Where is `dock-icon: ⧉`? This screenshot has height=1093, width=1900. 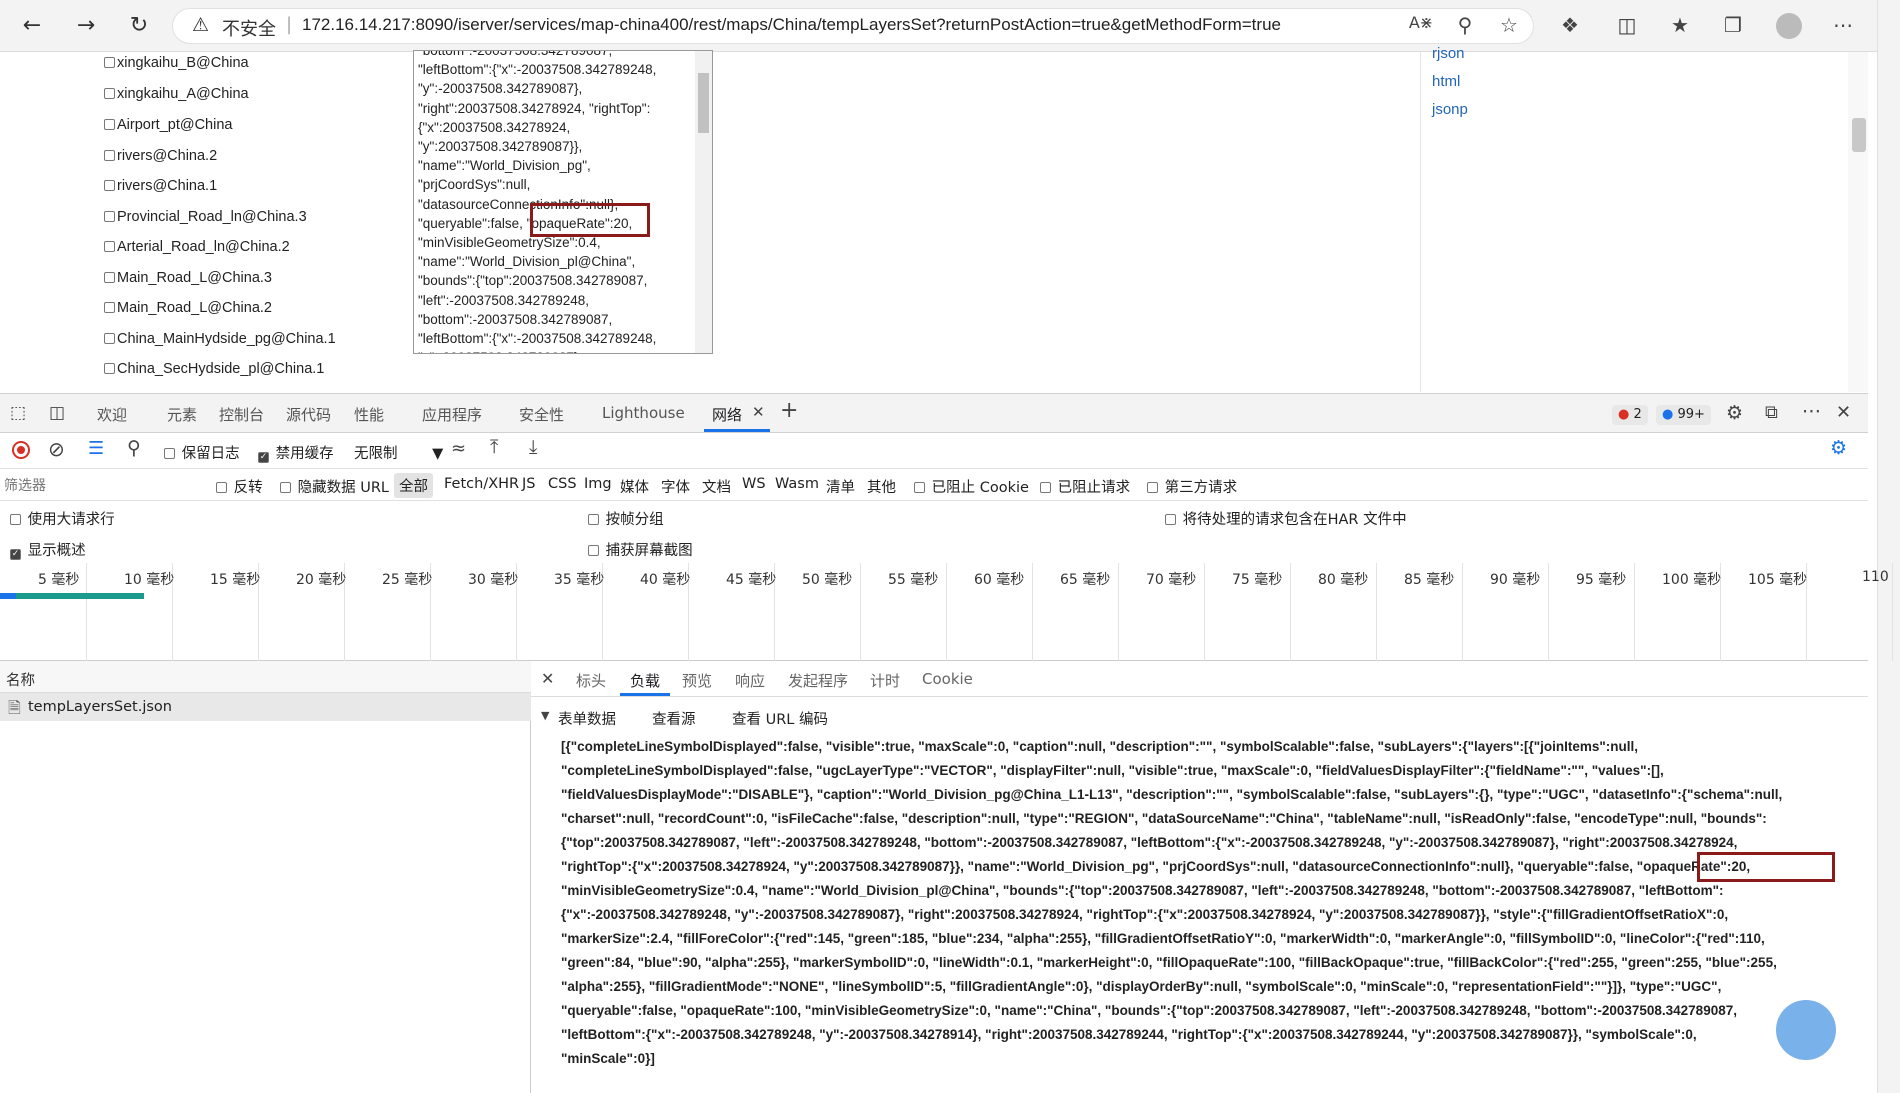 dock-icon: ⧉ is located at coordinates (1771, 412).